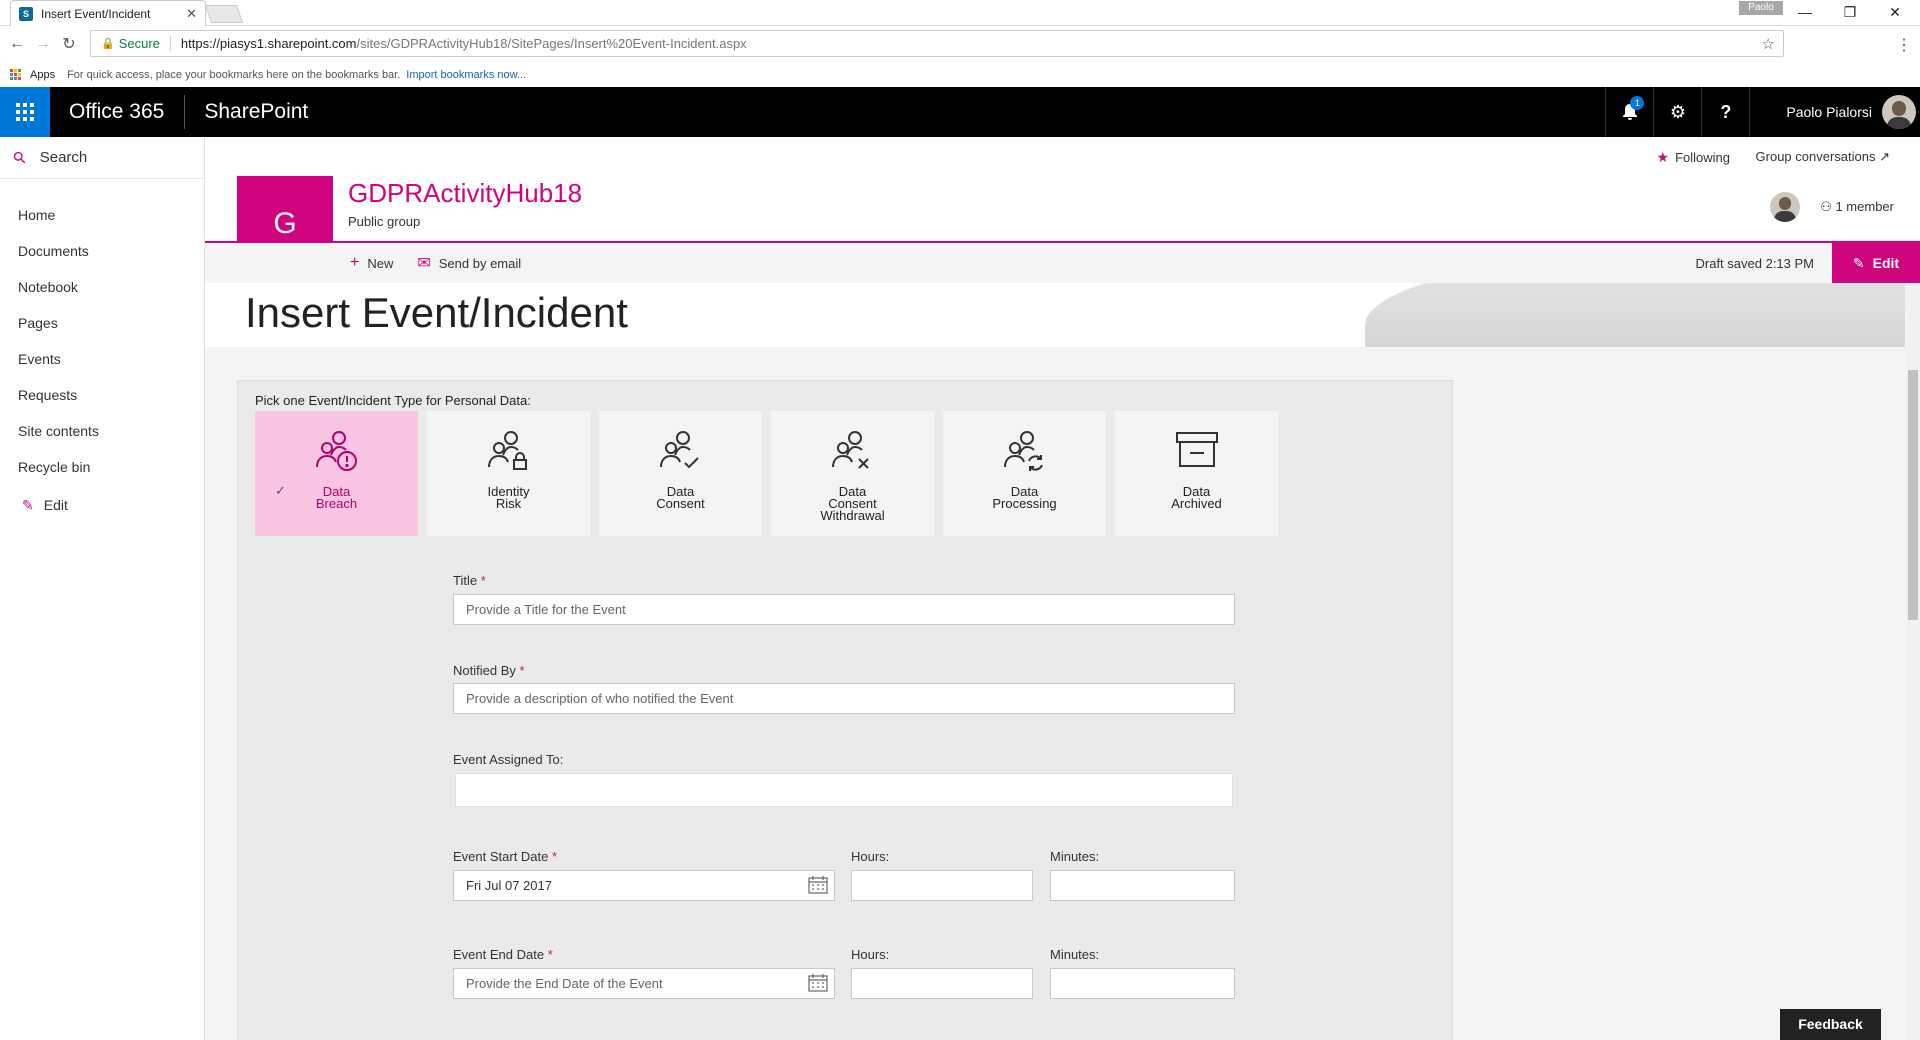 This screenshot has width=1920, height=1040. I want to click on notified-by-label: Notified By *, so click(489, 670).